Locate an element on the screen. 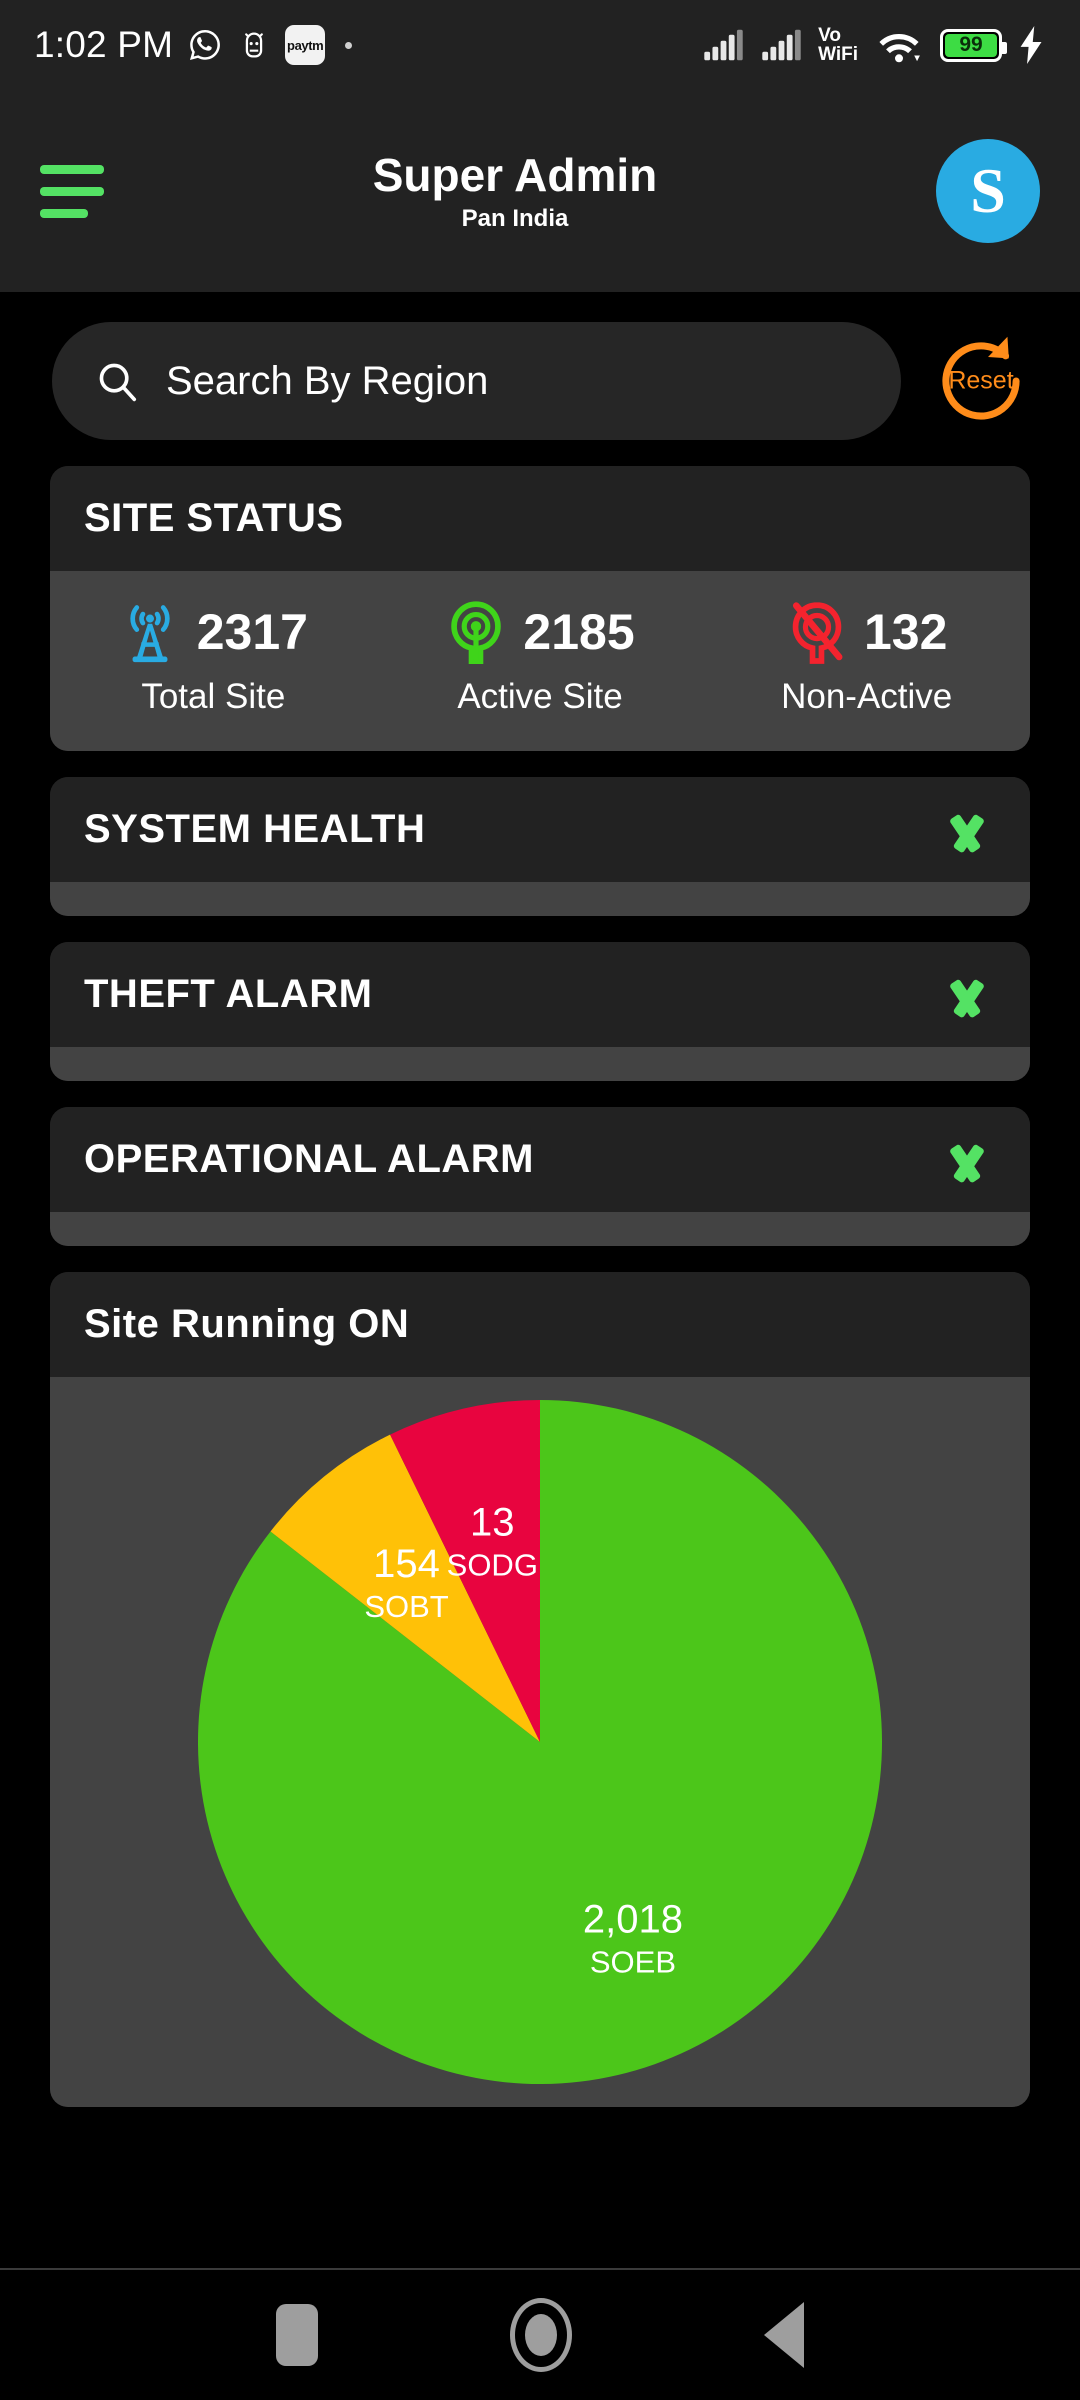 The image size is (1080, 2400). more-dot-icon is located at coordinates (349, 45).